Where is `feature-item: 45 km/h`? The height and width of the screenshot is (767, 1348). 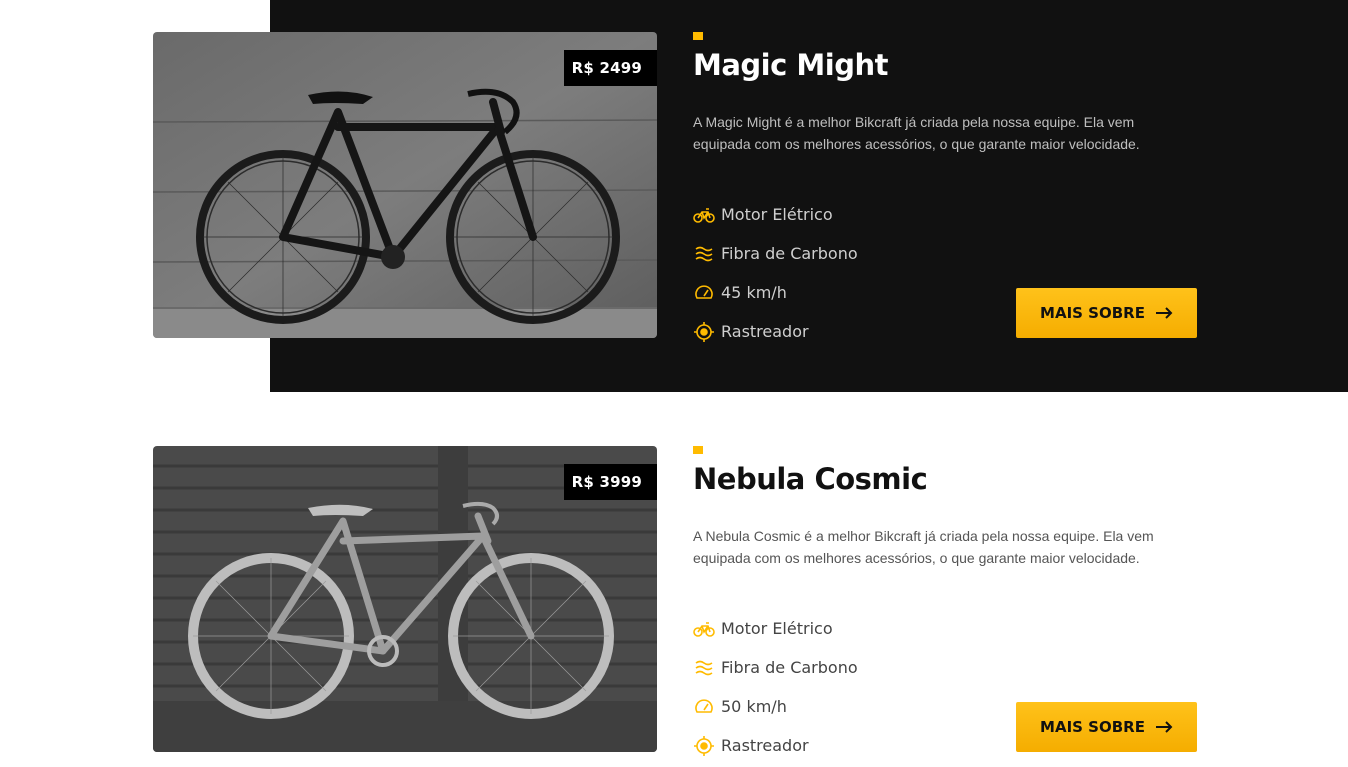
feature-item: 45 km/h is located at coordinates (775, 292).